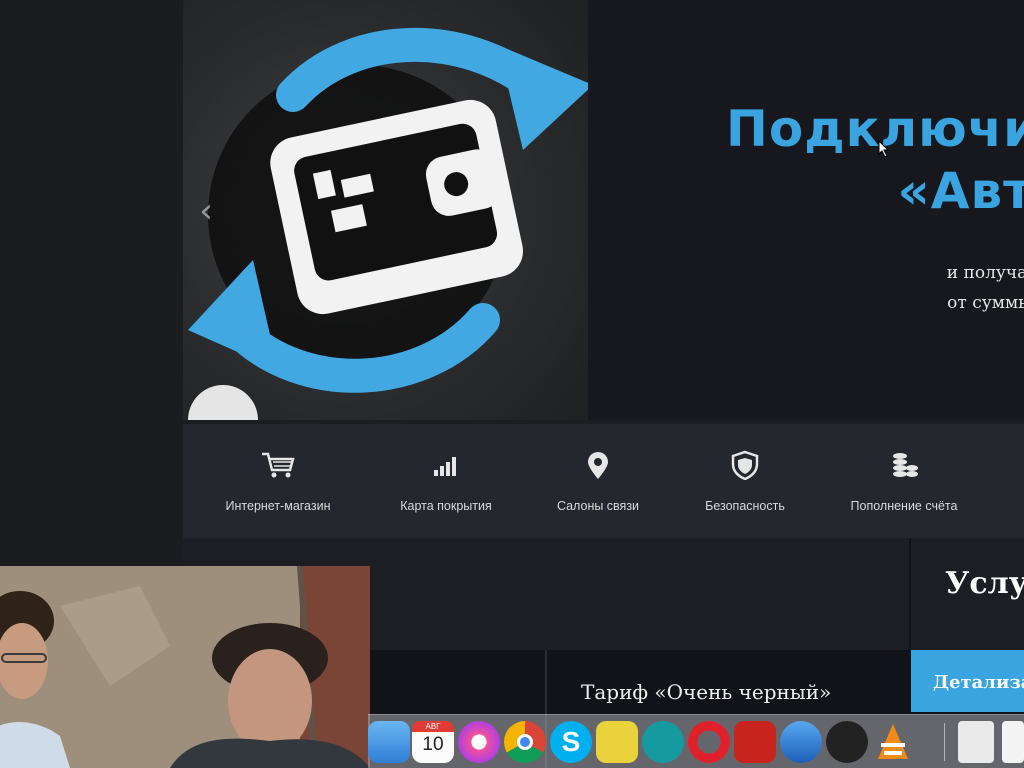 The height and width of the screenshot is (768, 1024). Describe the element at coordinates (389, 742) in the screenshot. I see `finder-icon` at that location.